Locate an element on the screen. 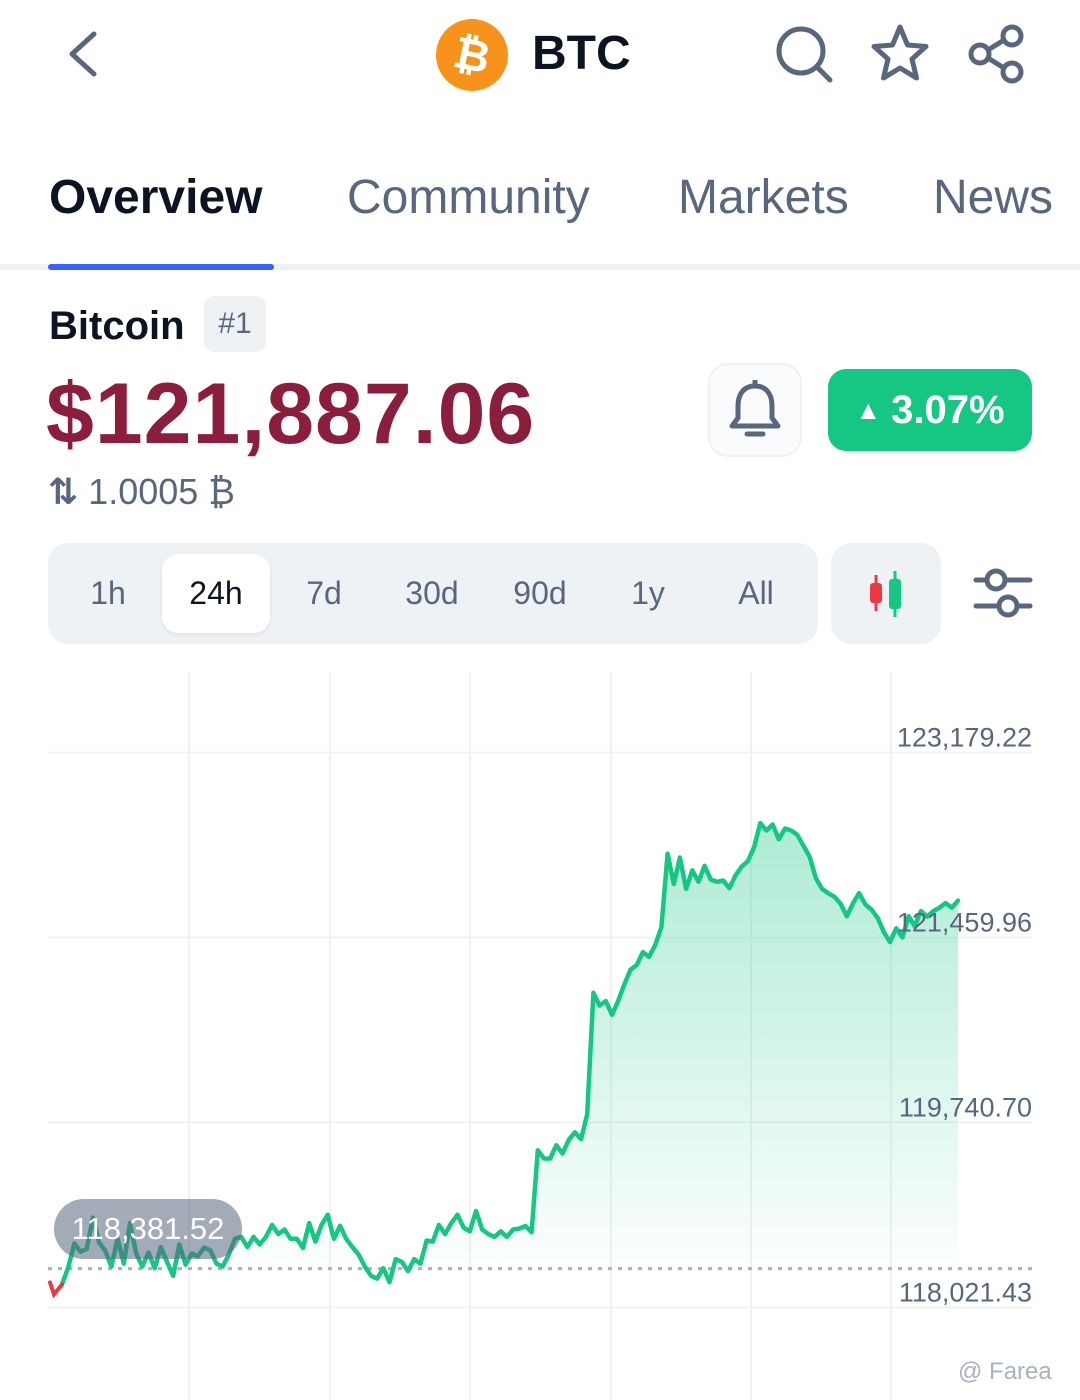 This screenshot has width=1080, height=1400. price-change-badge: ▲ 3.07% is located at coordinates (930, 410).